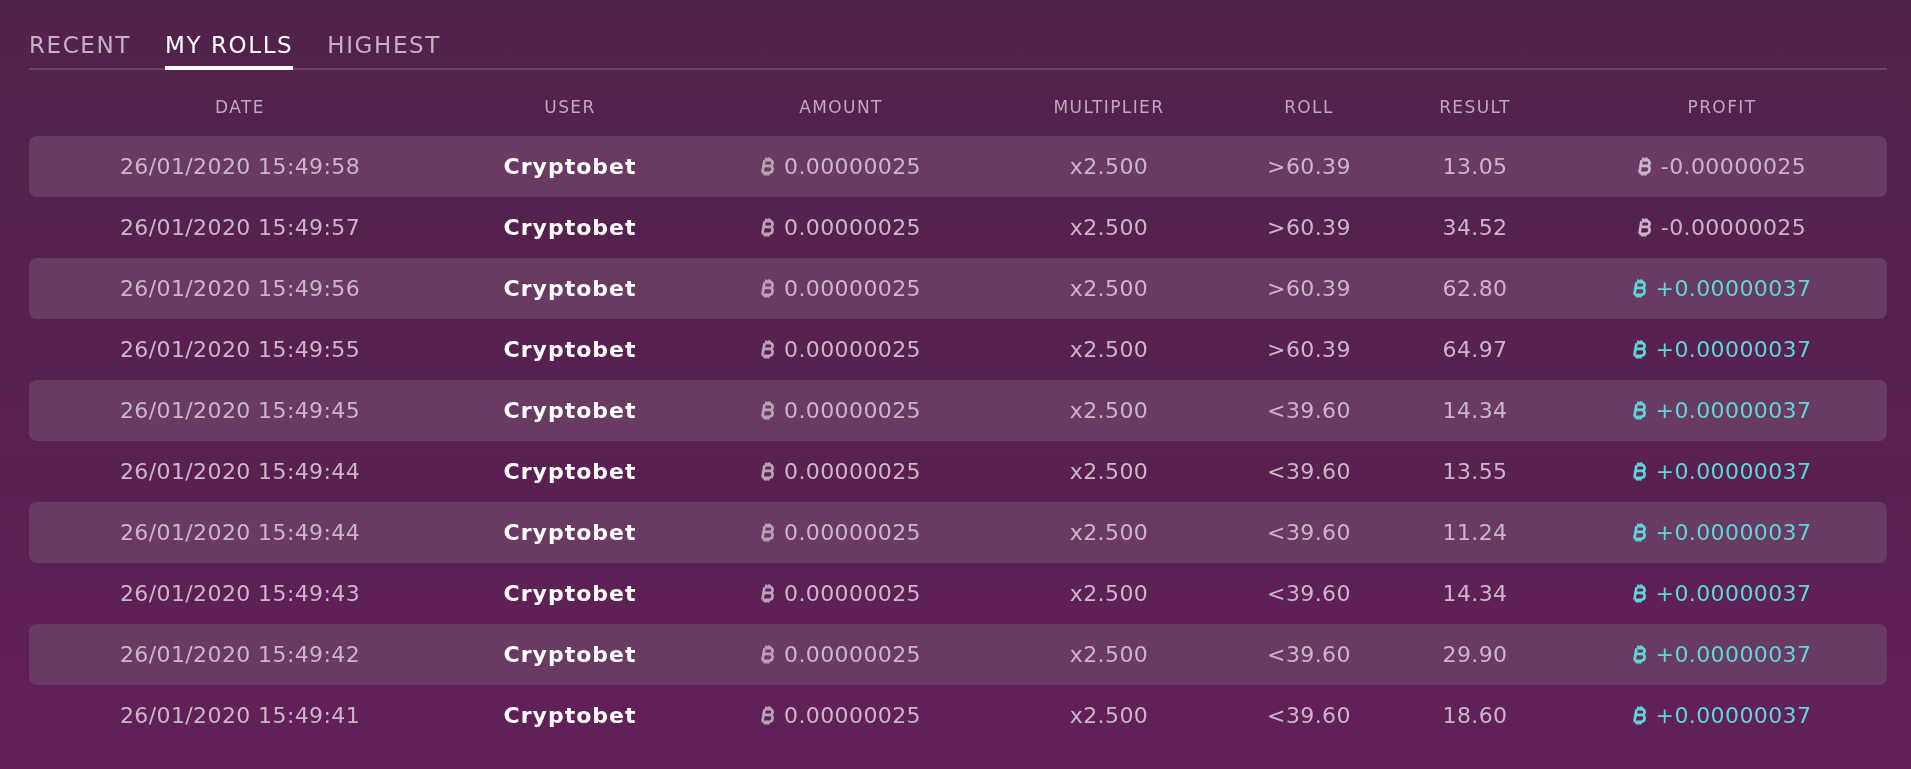  I want to click on column-header: AMOUNT, so click(841, 107).